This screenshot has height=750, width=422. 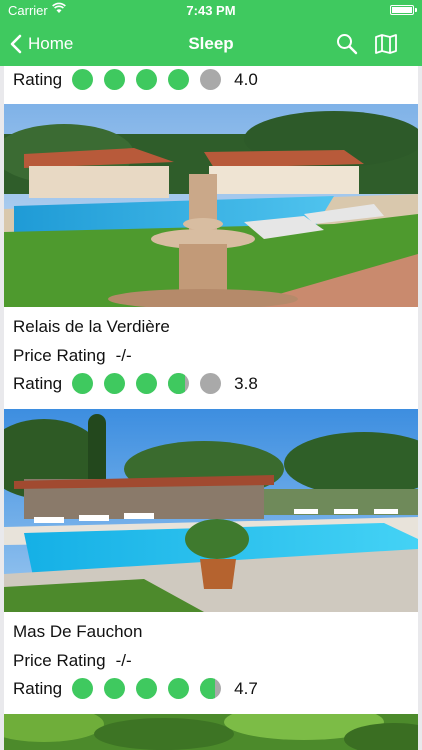 I want to click on rating-row: Rating 4.7, so click(x=135, y=688).